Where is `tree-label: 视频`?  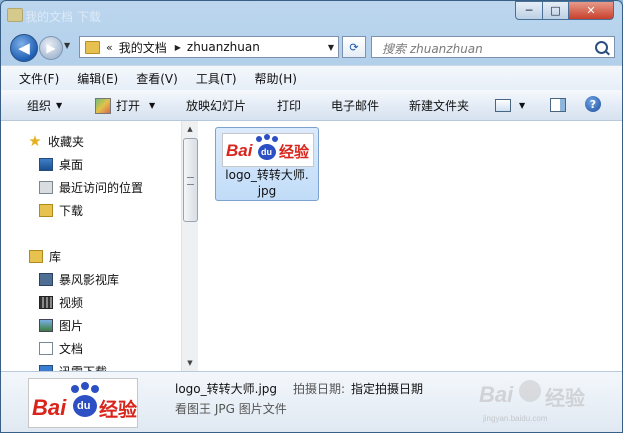
tree-label: 视频 is located at coordinates (71, 302).